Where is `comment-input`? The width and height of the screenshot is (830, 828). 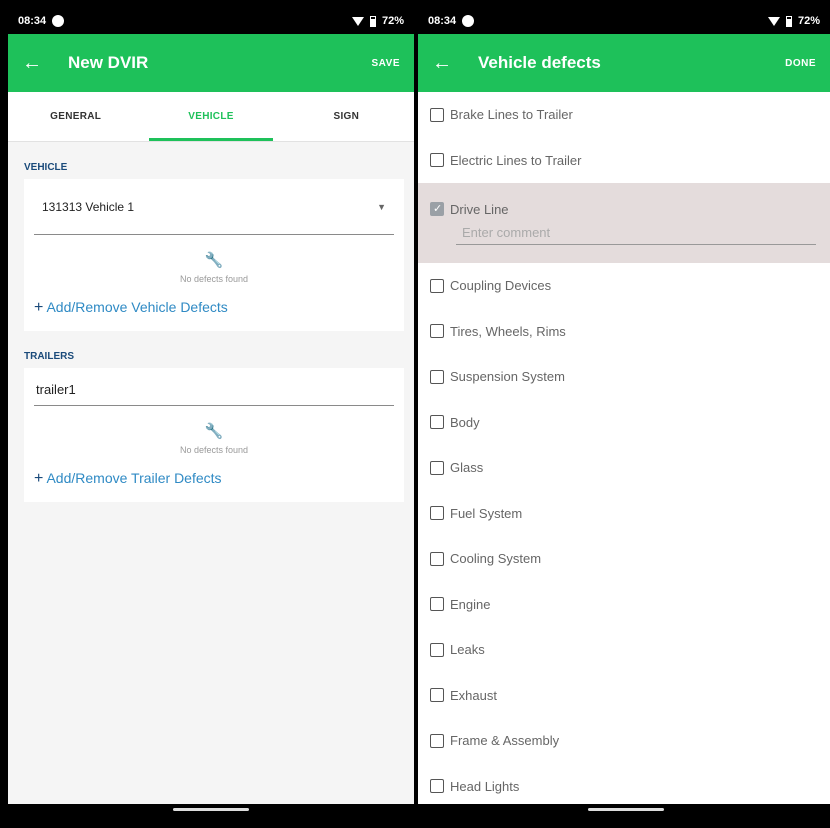
comment-input is located at coordinates (636, 232).